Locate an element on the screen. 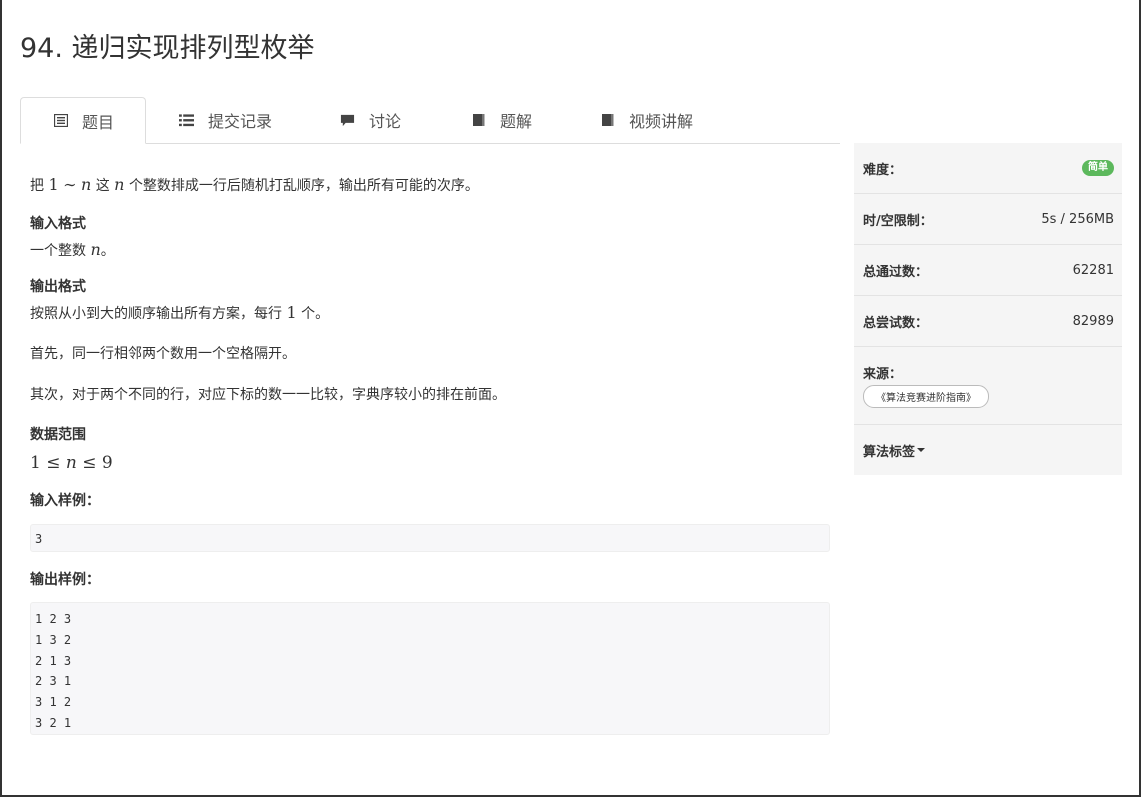 The image size is (1141, 797). difficulty-label: 难度： is located at coordinates (883, 170).